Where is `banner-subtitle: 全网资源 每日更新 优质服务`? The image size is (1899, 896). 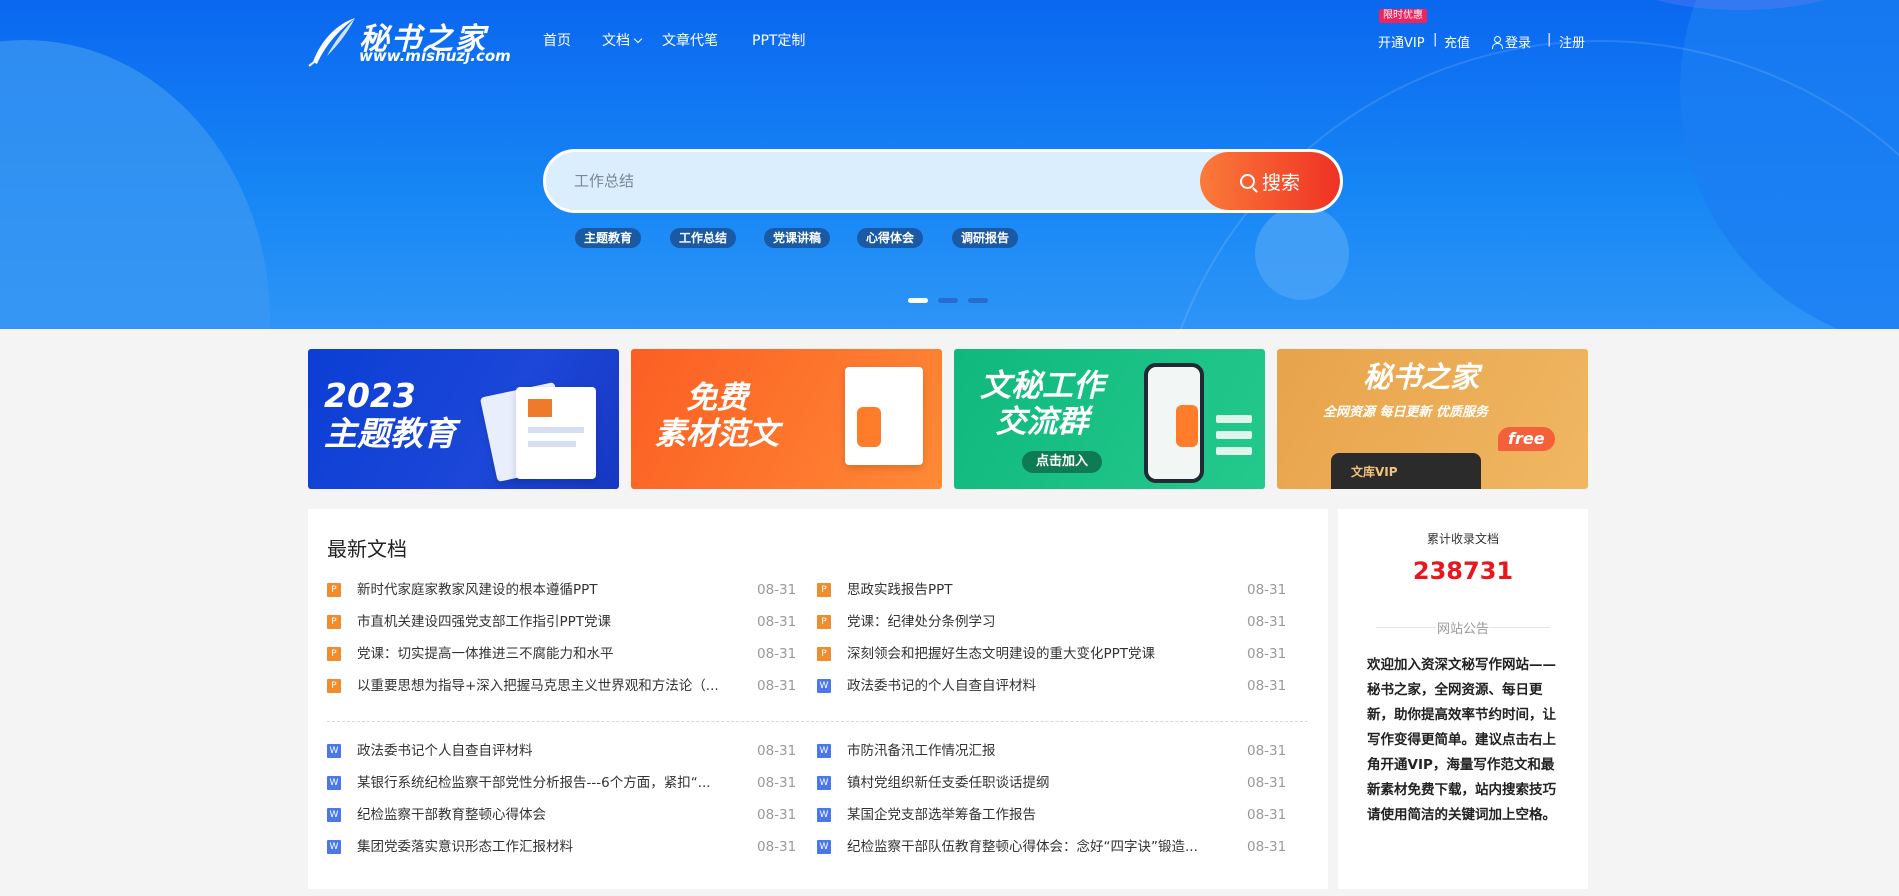 banner-subtitle: 全网资源 每日更新 优质服务 is located at coordinates (1406, 412).